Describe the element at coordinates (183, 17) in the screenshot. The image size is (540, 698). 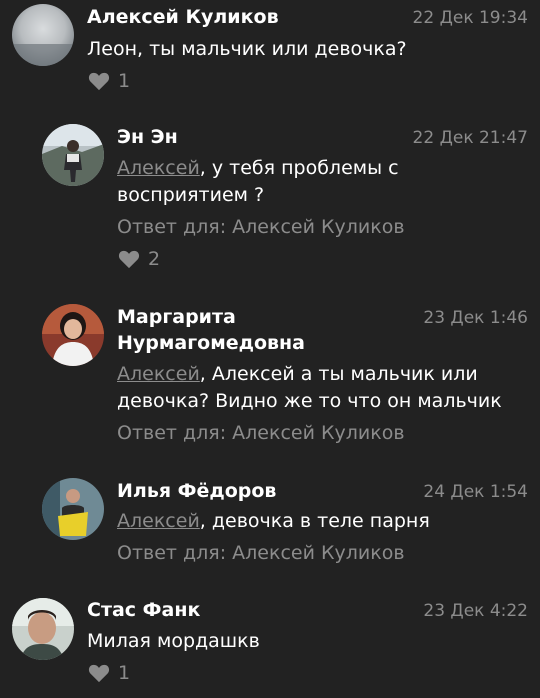
I see `author-name: Алексей Куликов` at that location.